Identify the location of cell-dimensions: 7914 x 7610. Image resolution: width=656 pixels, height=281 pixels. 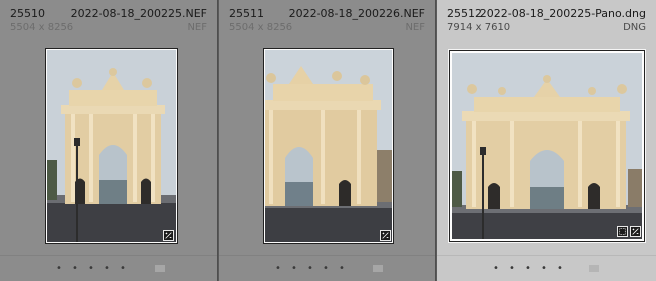
(479, 27).